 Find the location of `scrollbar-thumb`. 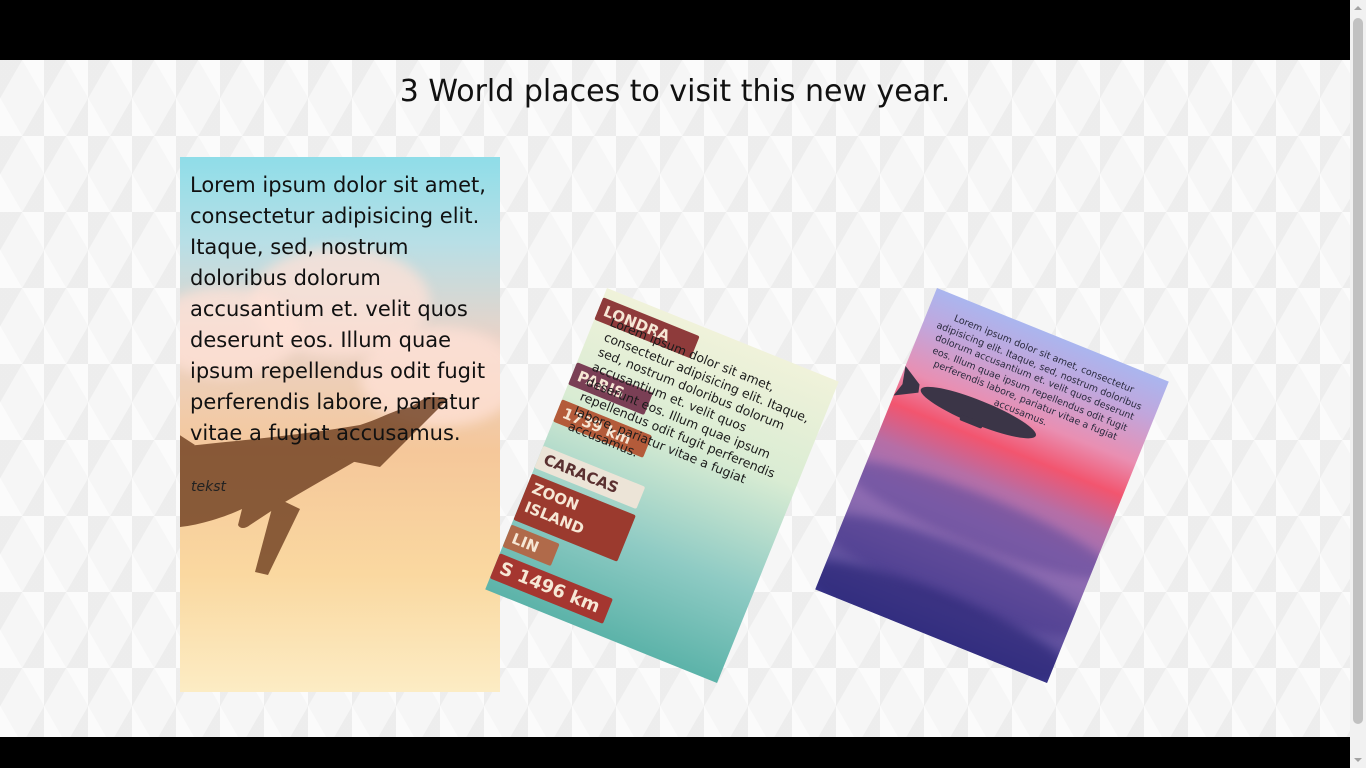

scrollbar-thumb is located at coordinates (1358, 371).